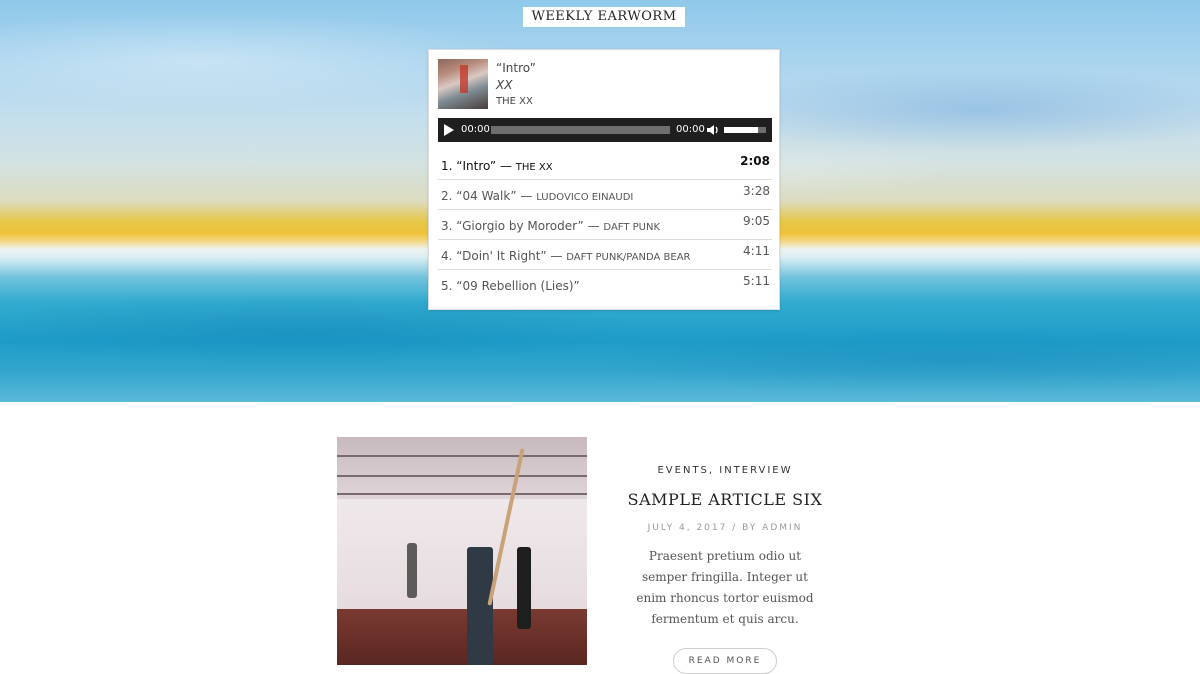  I want to click on play-icon, so click(449, 130).